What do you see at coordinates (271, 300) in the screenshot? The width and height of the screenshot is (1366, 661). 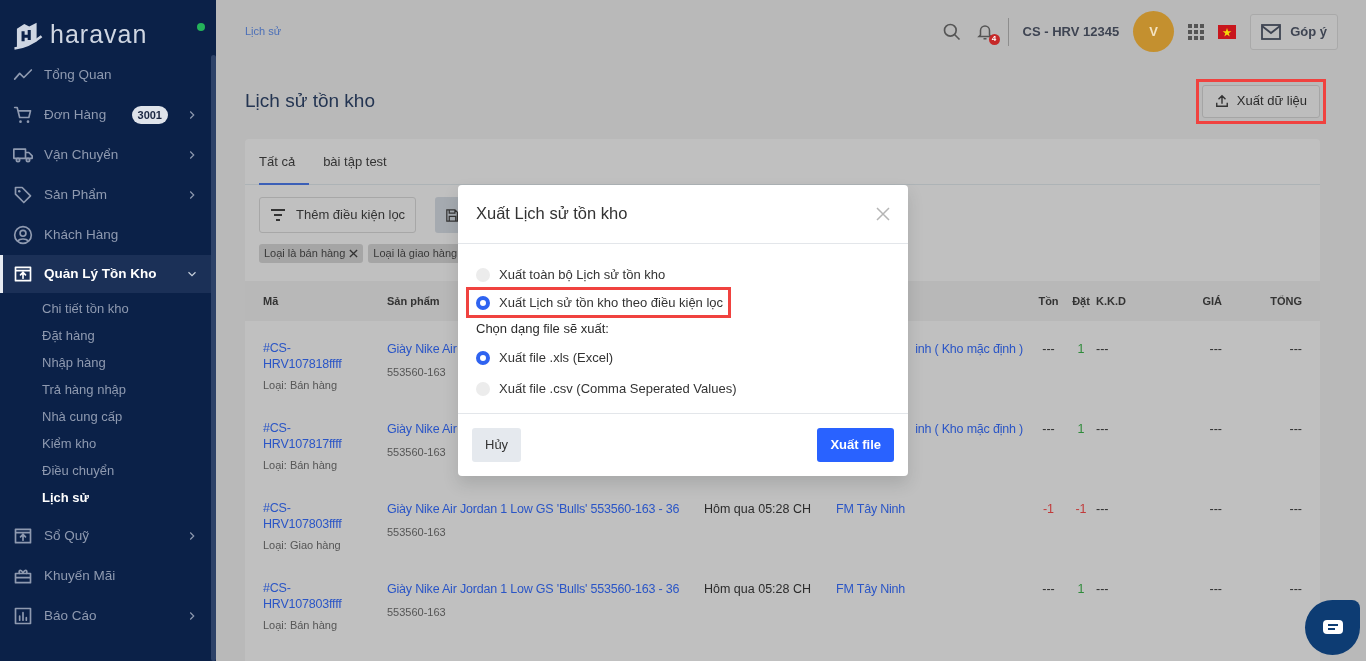 I see `column-header: Mã` at bounding box center [271, 300].